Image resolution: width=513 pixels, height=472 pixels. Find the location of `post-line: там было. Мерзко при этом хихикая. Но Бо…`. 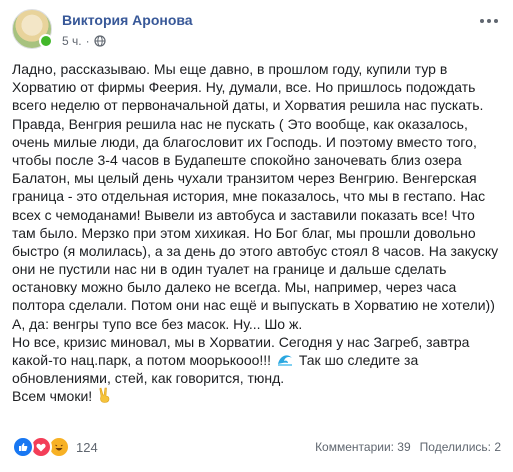

post-line: там было. Мерзко при этом хихикая. Но Бо… is located at coordinates (244, 232).